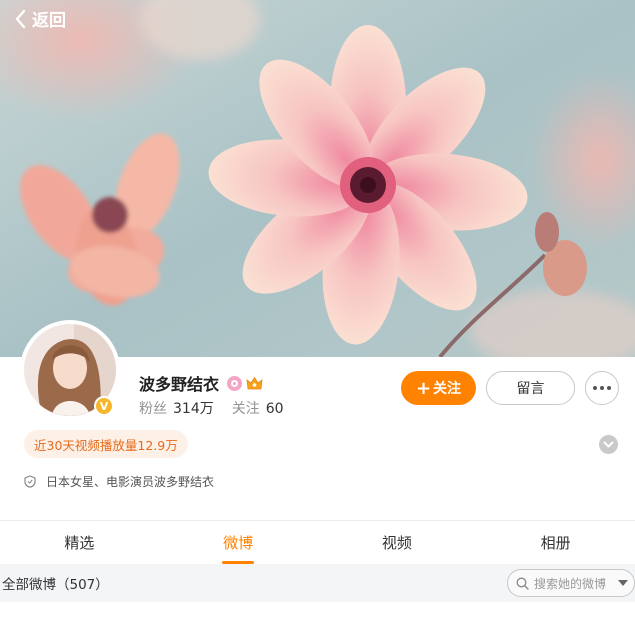  I want to click on tab-label: 精选, so click(79, 543).